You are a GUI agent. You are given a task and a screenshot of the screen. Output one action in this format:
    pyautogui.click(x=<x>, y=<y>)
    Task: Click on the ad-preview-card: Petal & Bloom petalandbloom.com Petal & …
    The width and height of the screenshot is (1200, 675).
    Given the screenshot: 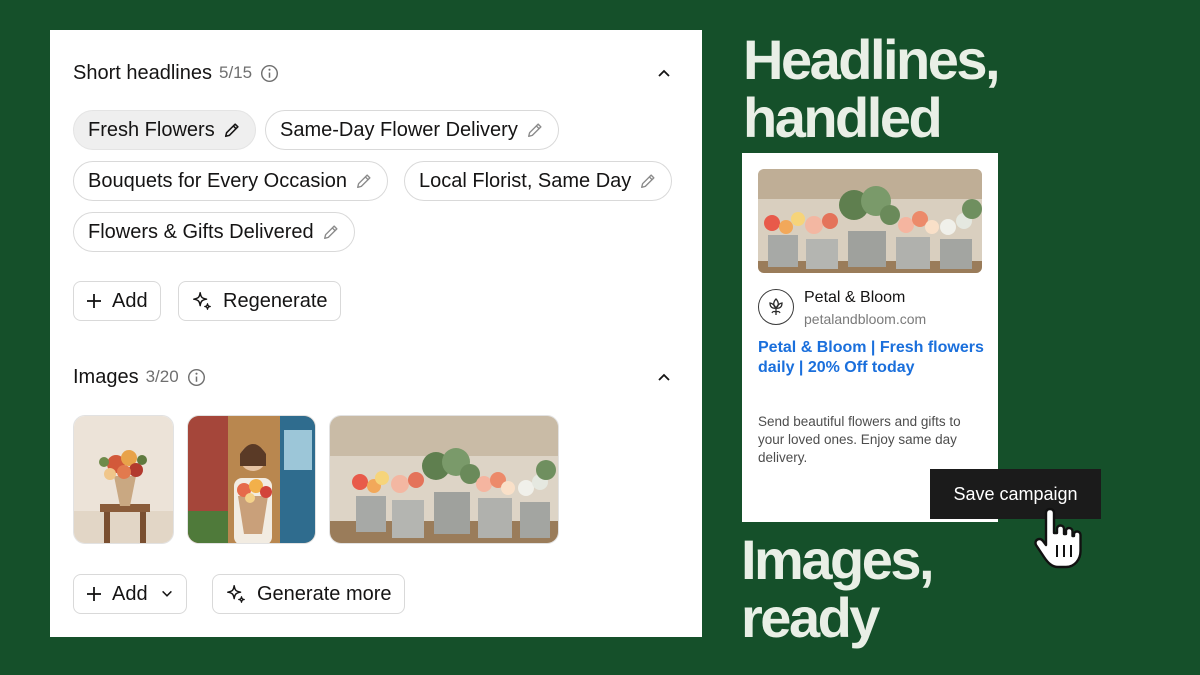 What is the action you would take?
    pyautogui.click(x=870, y=337)
    